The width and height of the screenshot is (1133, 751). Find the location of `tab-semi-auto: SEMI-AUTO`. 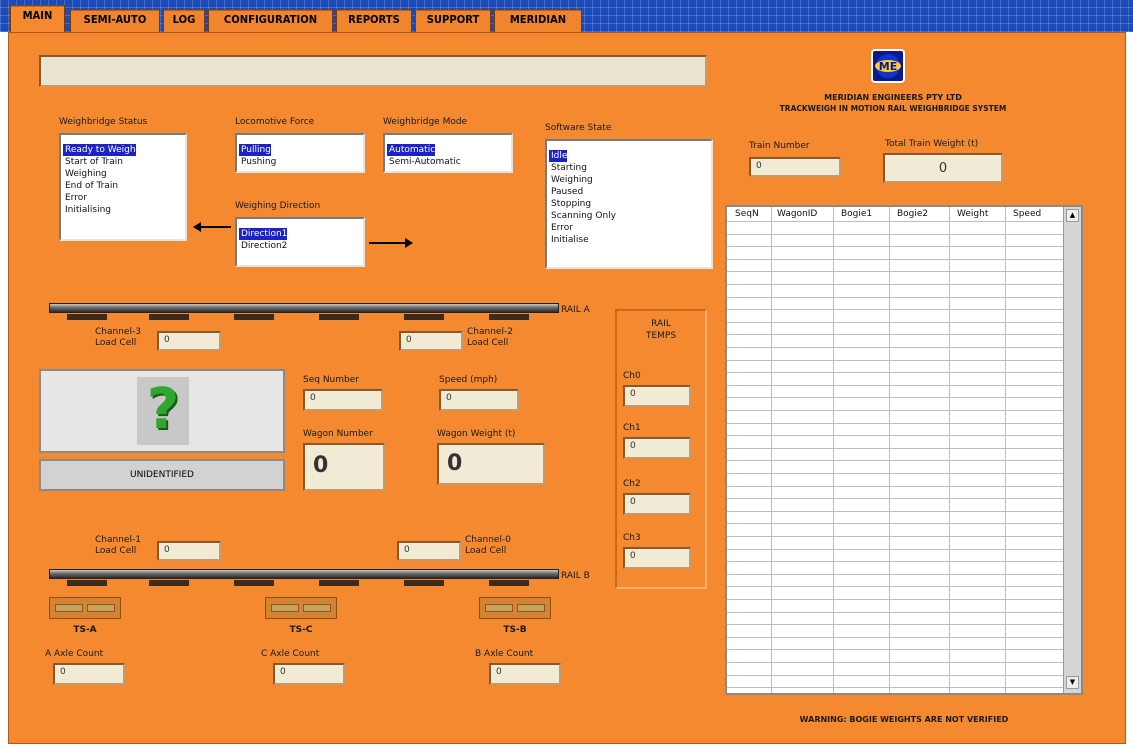

tab-semi-auto: SEMI-AUTO is located at coordinates (115, 21).